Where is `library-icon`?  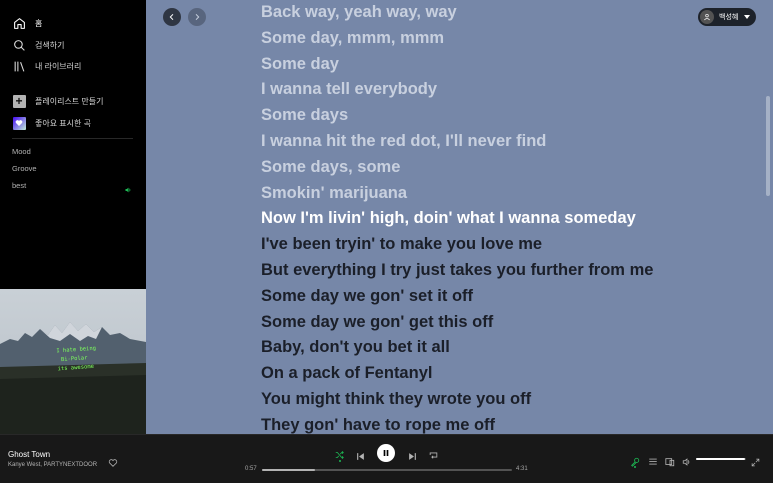
library-icon is located at coordinates (19, 66).